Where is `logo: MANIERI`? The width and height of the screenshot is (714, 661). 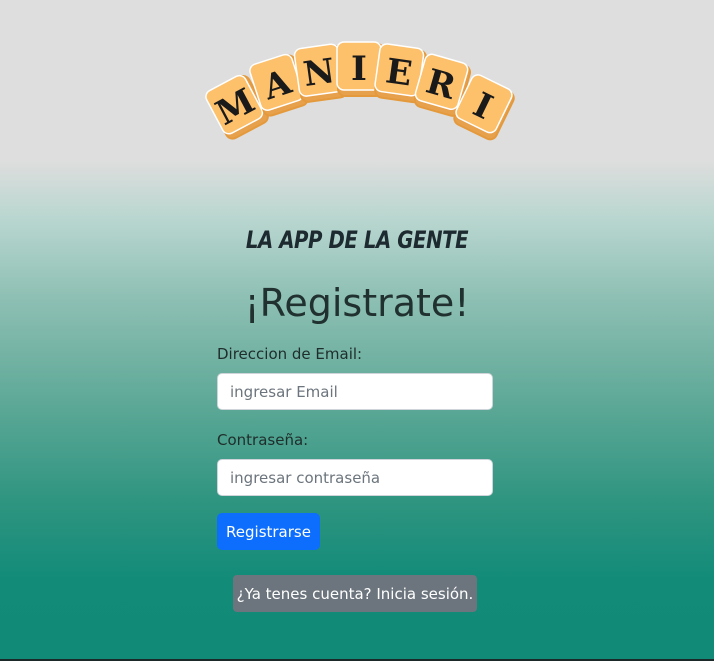
logo: MANIERI is located at coordinates (359, 96).